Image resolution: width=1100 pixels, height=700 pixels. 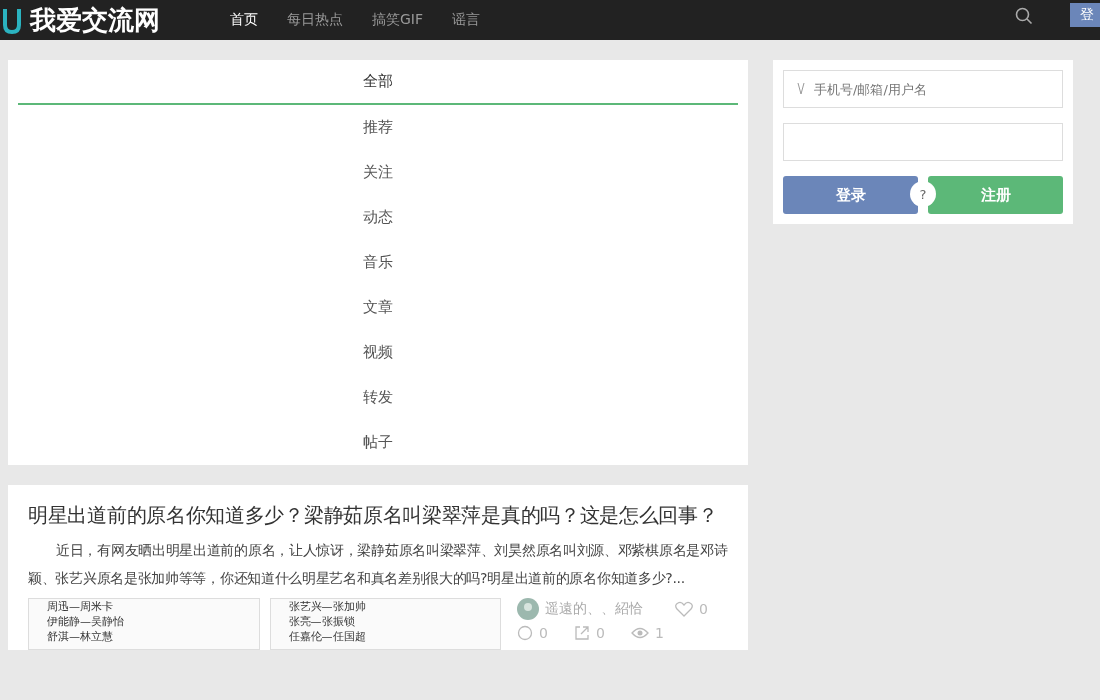 I want to click on site-name: 我爱交流网, so click(x=95, y=20).